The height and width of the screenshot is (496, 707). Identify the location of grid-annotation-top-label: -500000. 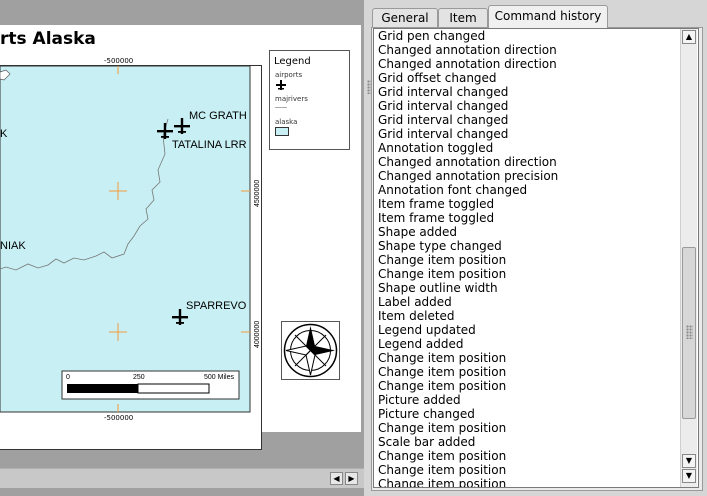
(119, 61).